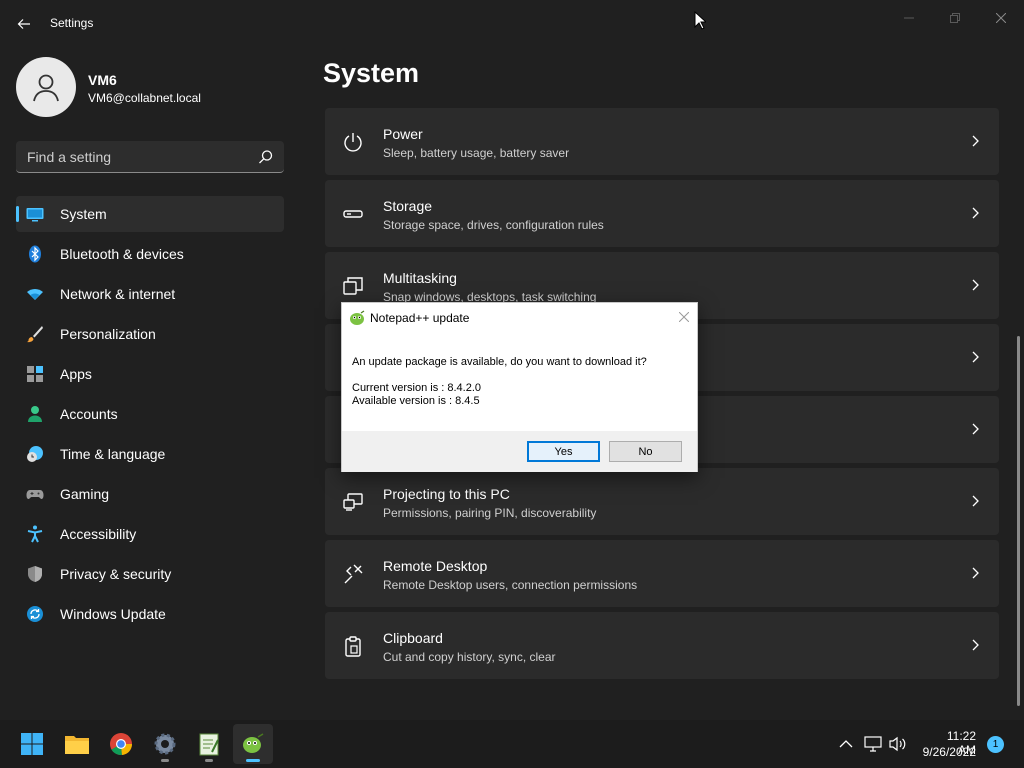 The width and height of the screenshot is (1024, 768). What do you see at coordinates (353, 142) in the screenshot?
I see `power-icon` at bounding box center [353, 142].